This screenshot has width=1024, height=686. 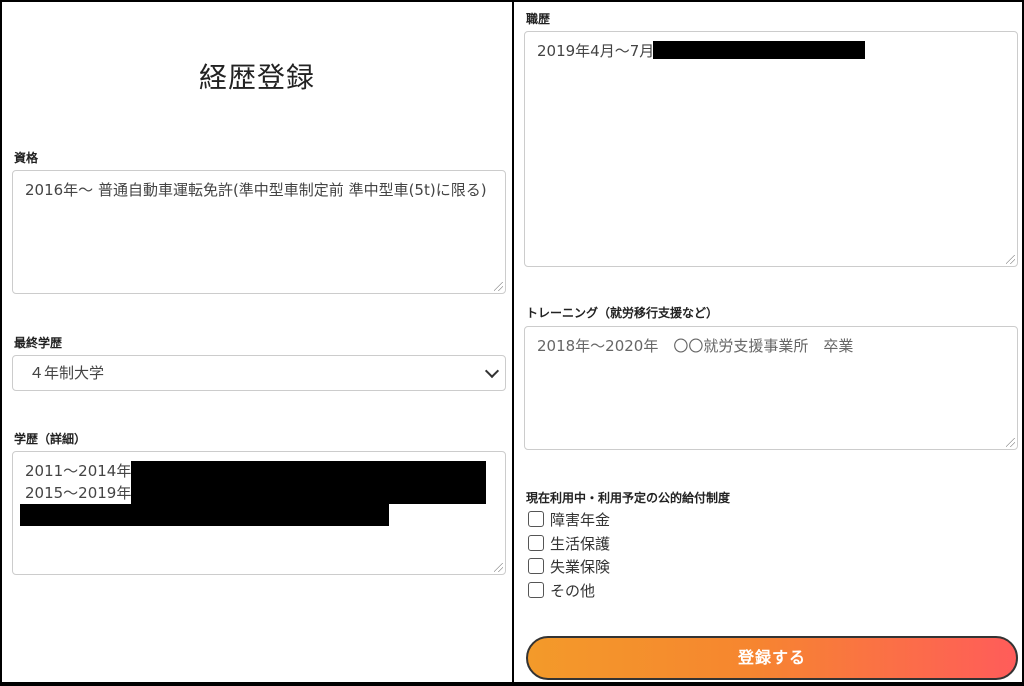 I want to click on chevron-down-icon, so click(x=492, y=371).